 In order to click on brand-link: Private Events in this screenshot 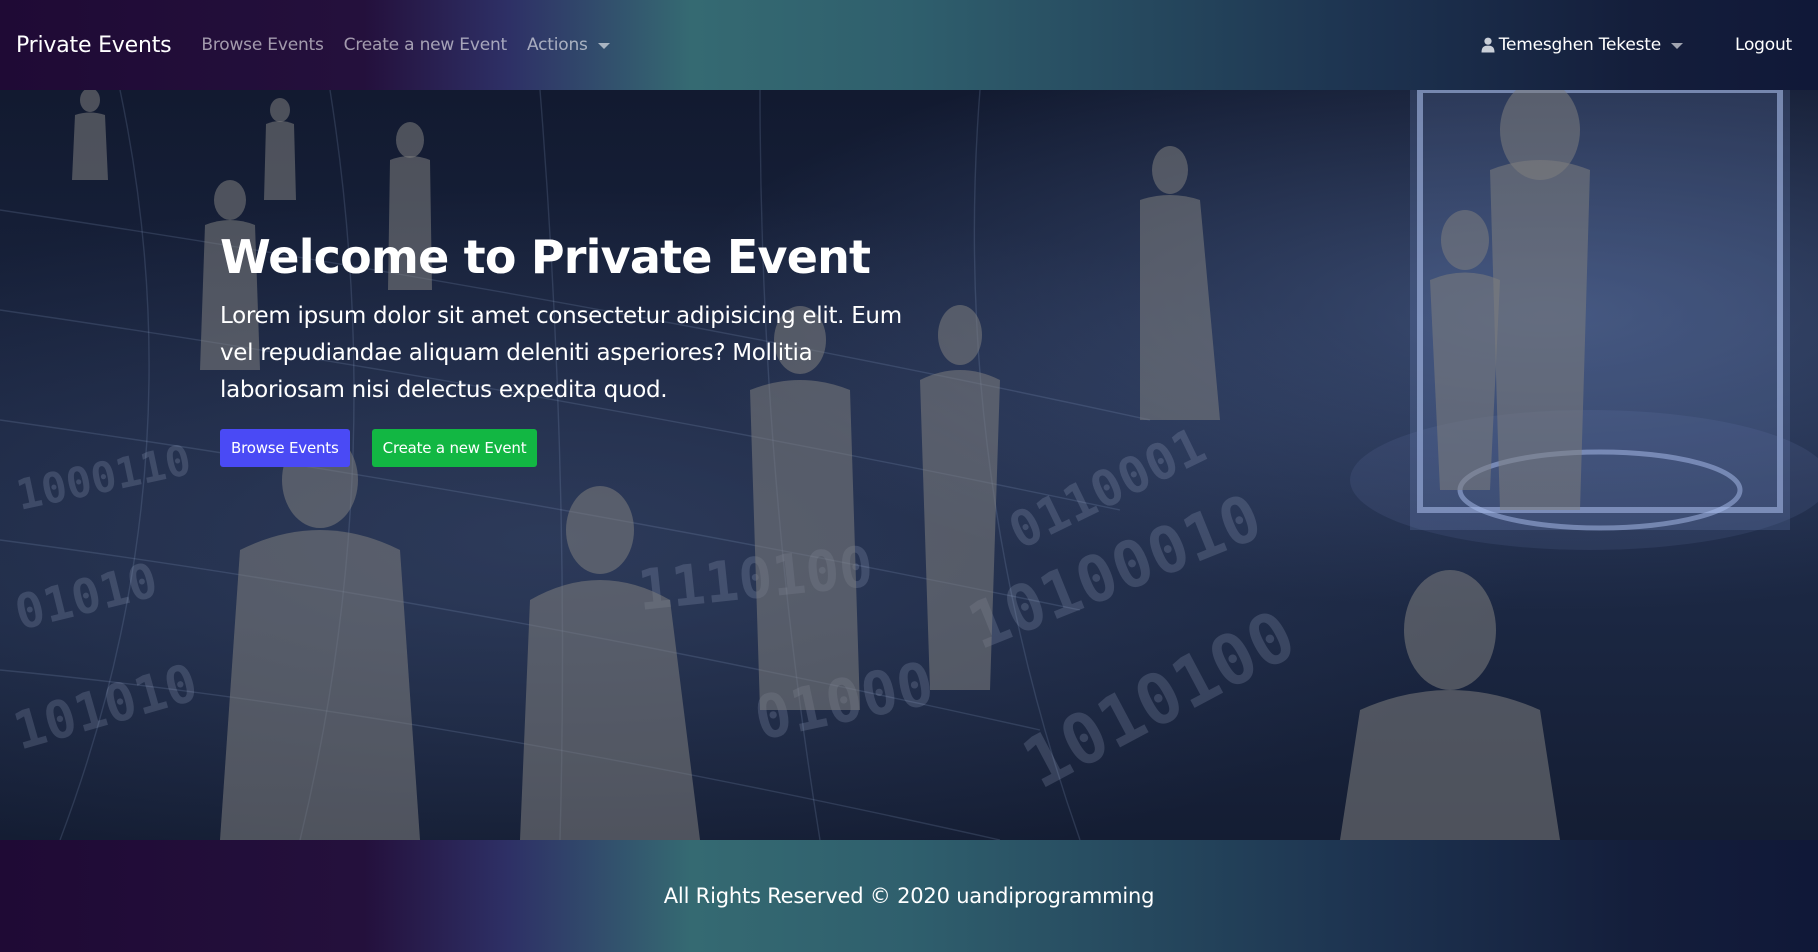, I will do `click(94, 45)`.